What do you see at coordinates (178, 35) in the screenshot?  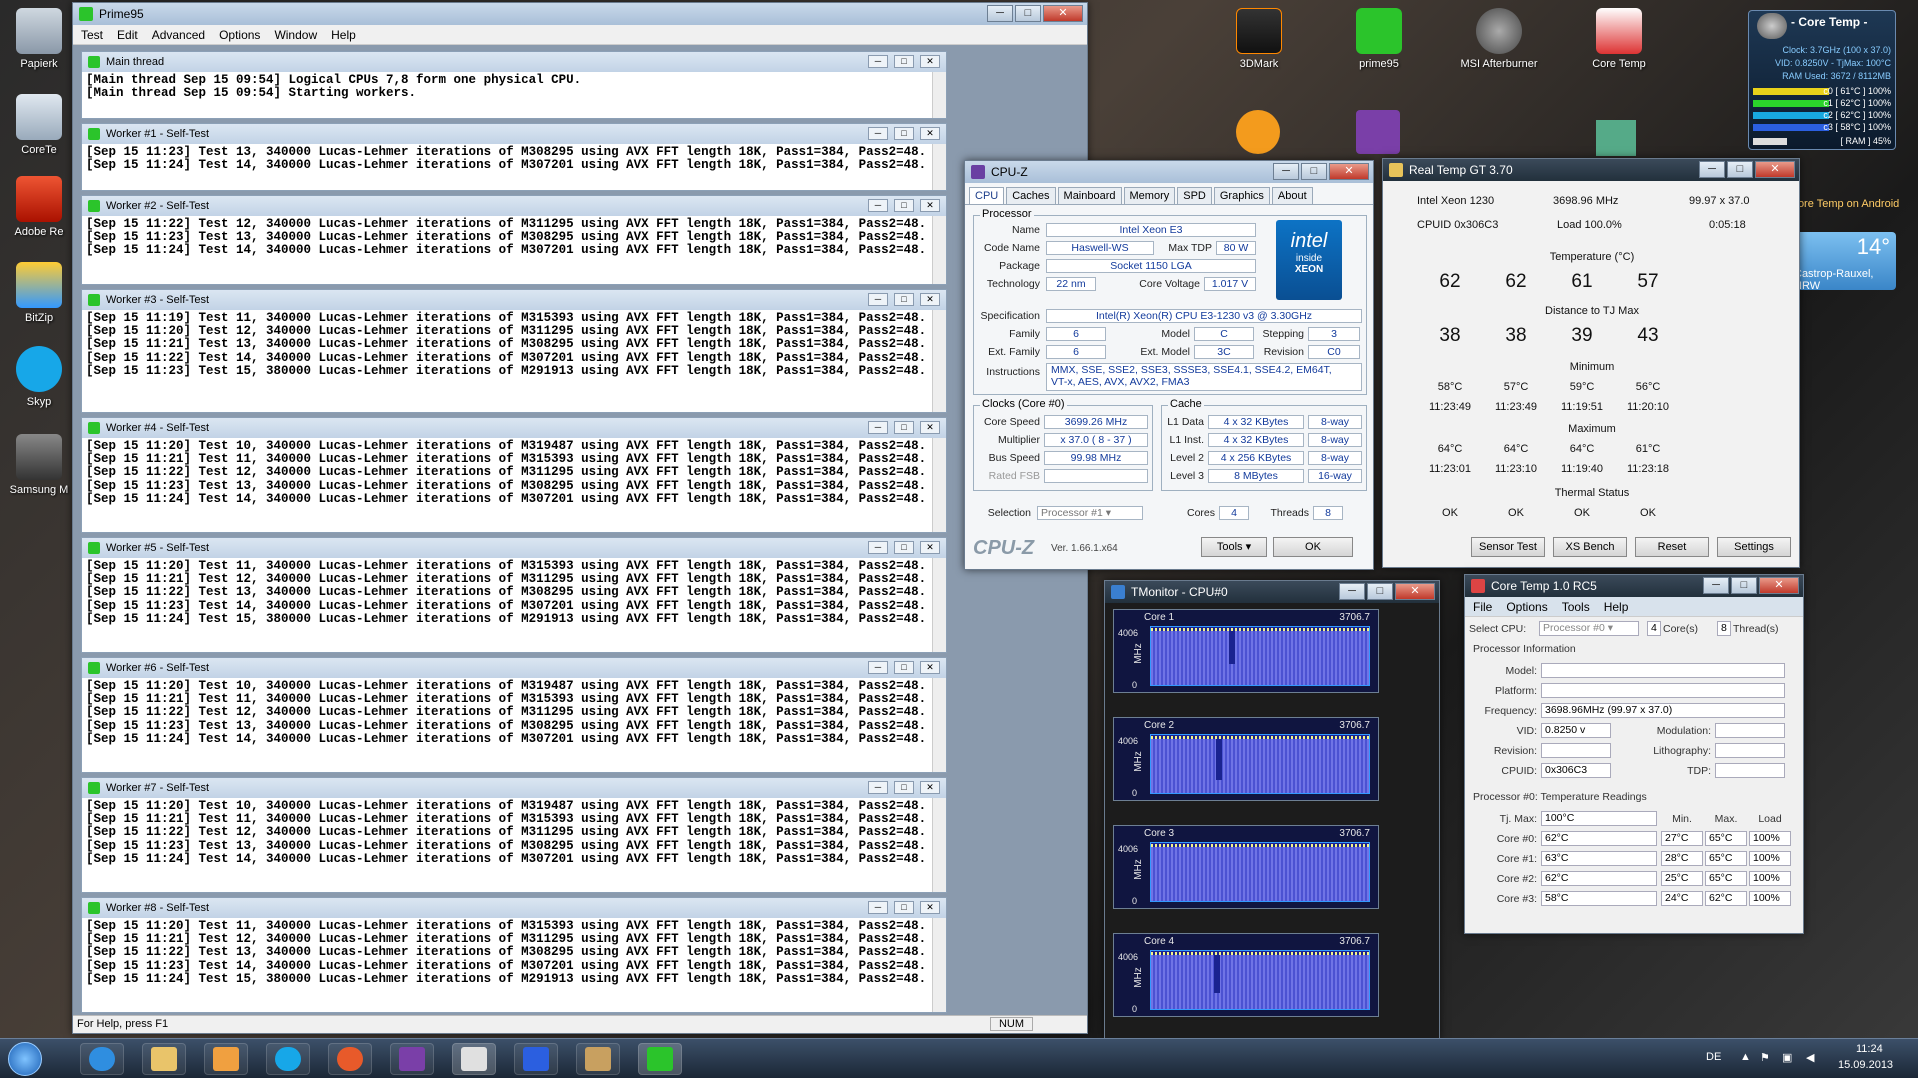 I see `menu-item-advanced: Advanced` at bounding box center [178, 35].